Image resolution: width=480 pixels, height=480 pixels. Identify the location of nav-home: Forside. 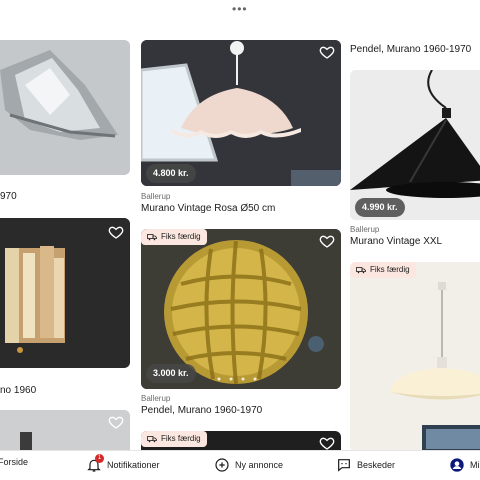
(14, 462).